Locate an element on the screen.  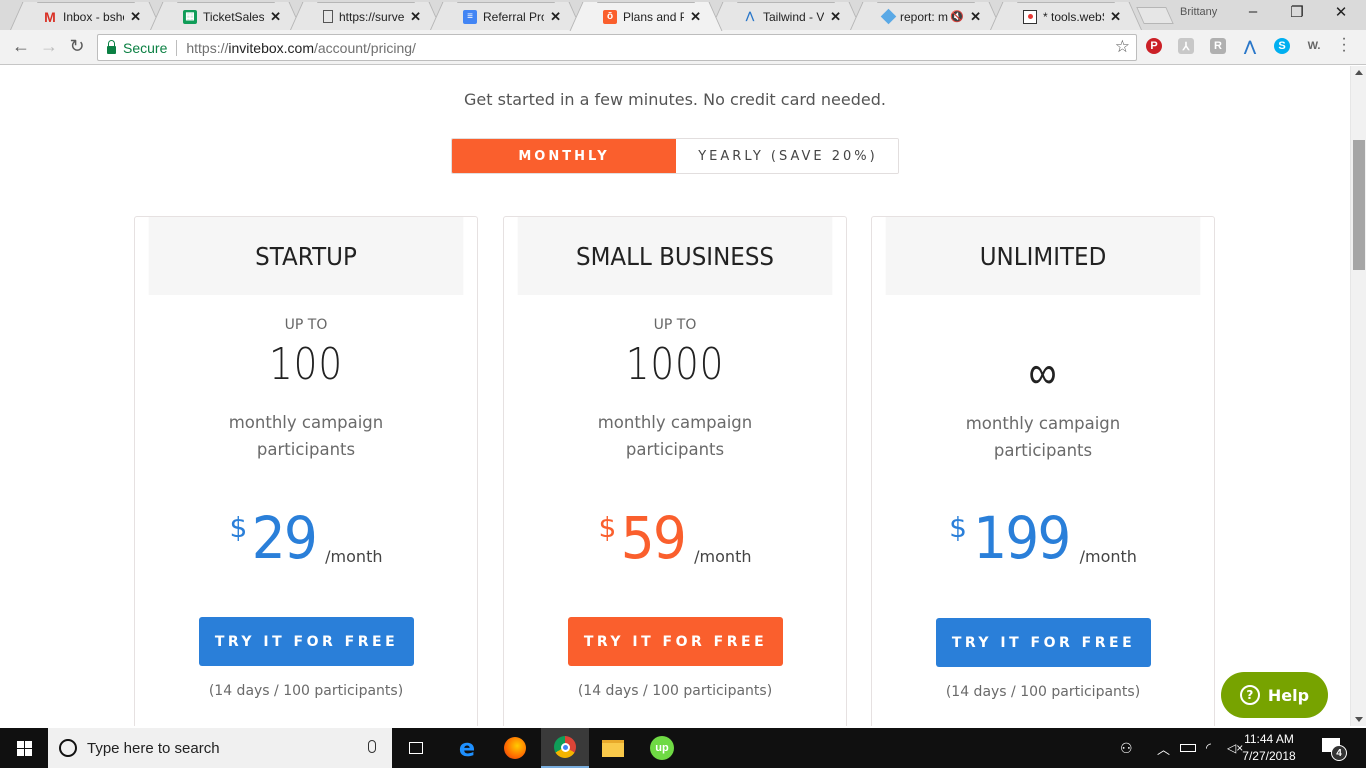
plan-description: monthly campaign participants is located at coordinates (306, 436).